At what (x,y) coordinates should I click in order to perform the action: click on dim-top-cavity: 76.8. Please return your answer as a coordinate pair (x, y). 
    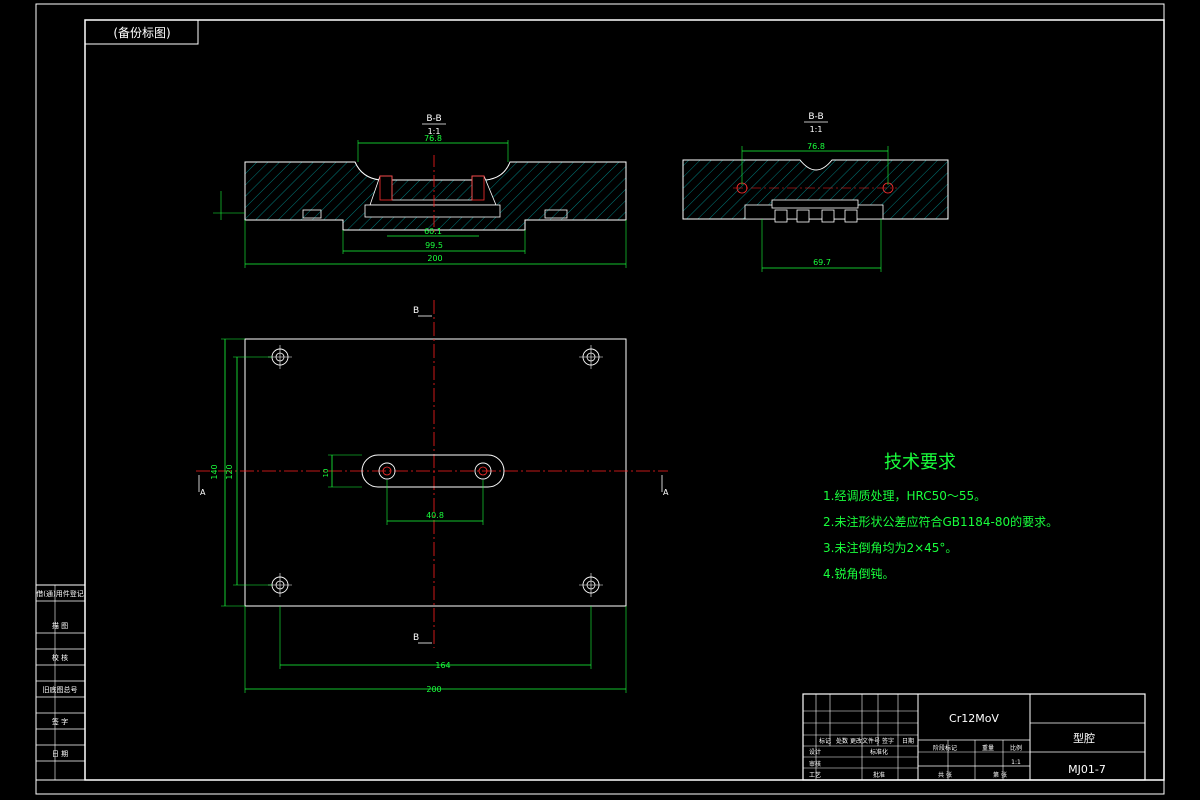
    Looking at the image, I should click on (433, 138).